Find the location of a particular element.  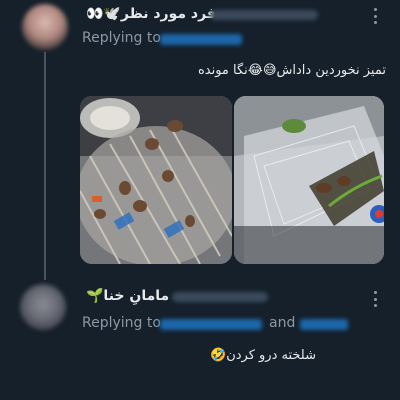

tweet-text: تمیز نخوردین داداش😅😂نگا مونده is located at coordinates (291, 70).